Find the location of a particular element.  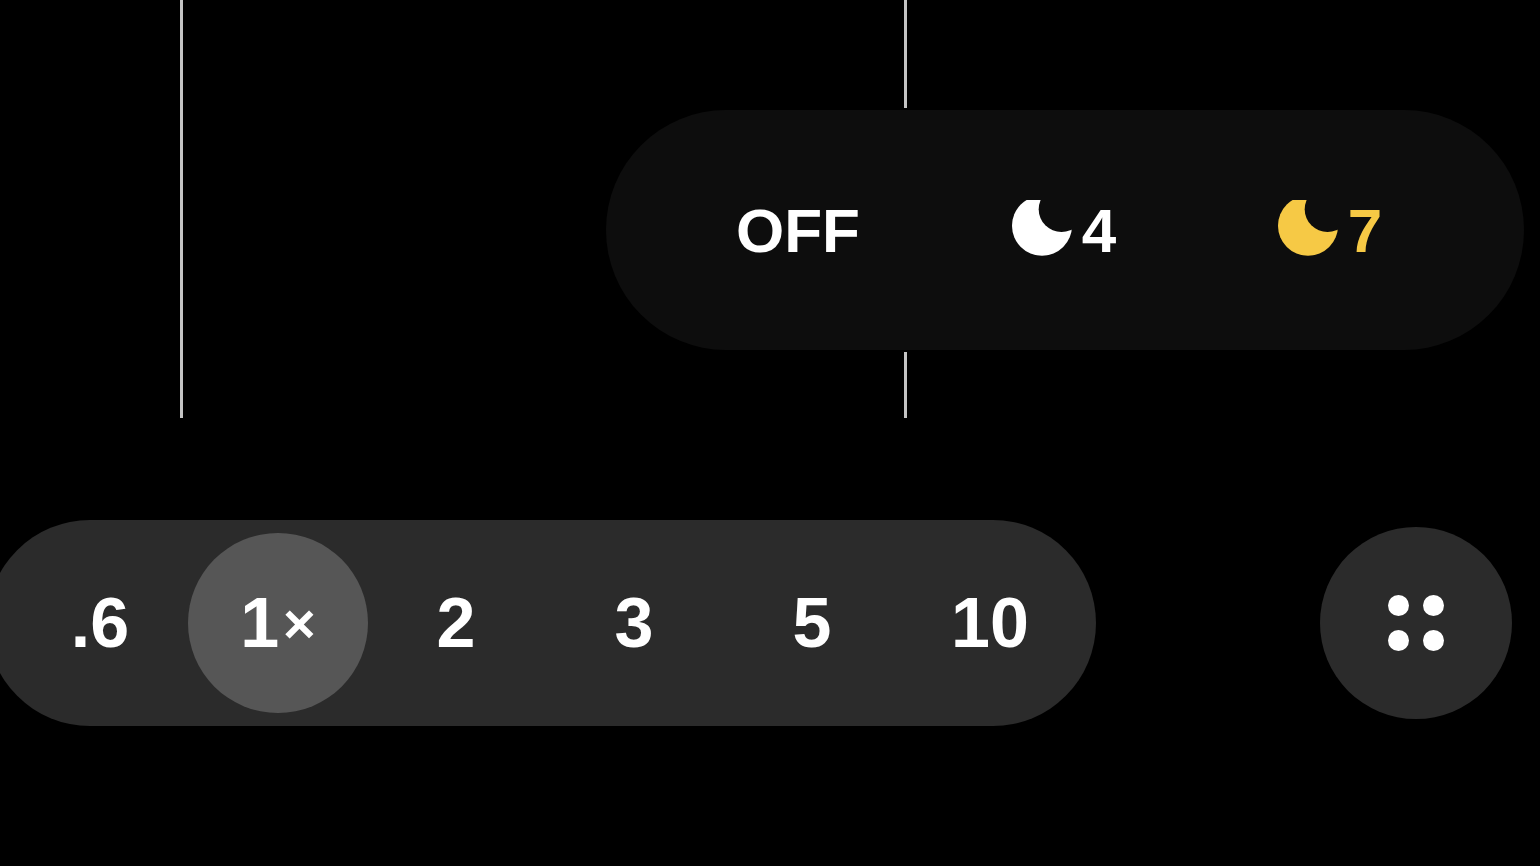

zoom-level-button: 2 is located at coordinates (456, 623).